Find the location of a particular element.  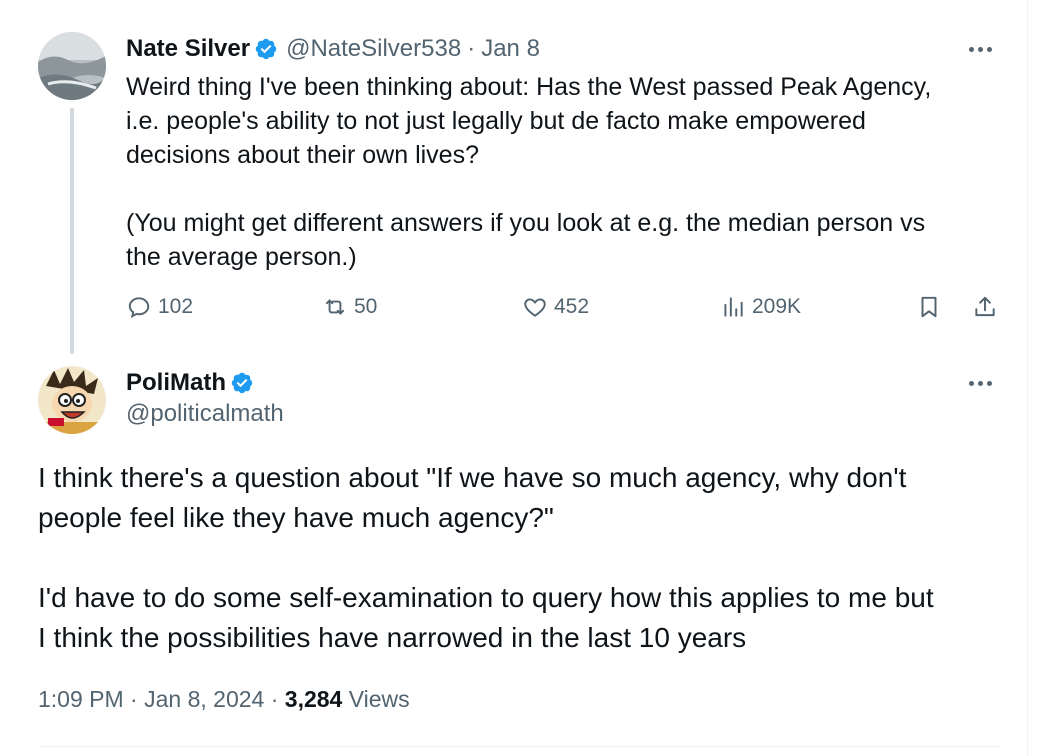

share-button is located at coordinates (985, 307).